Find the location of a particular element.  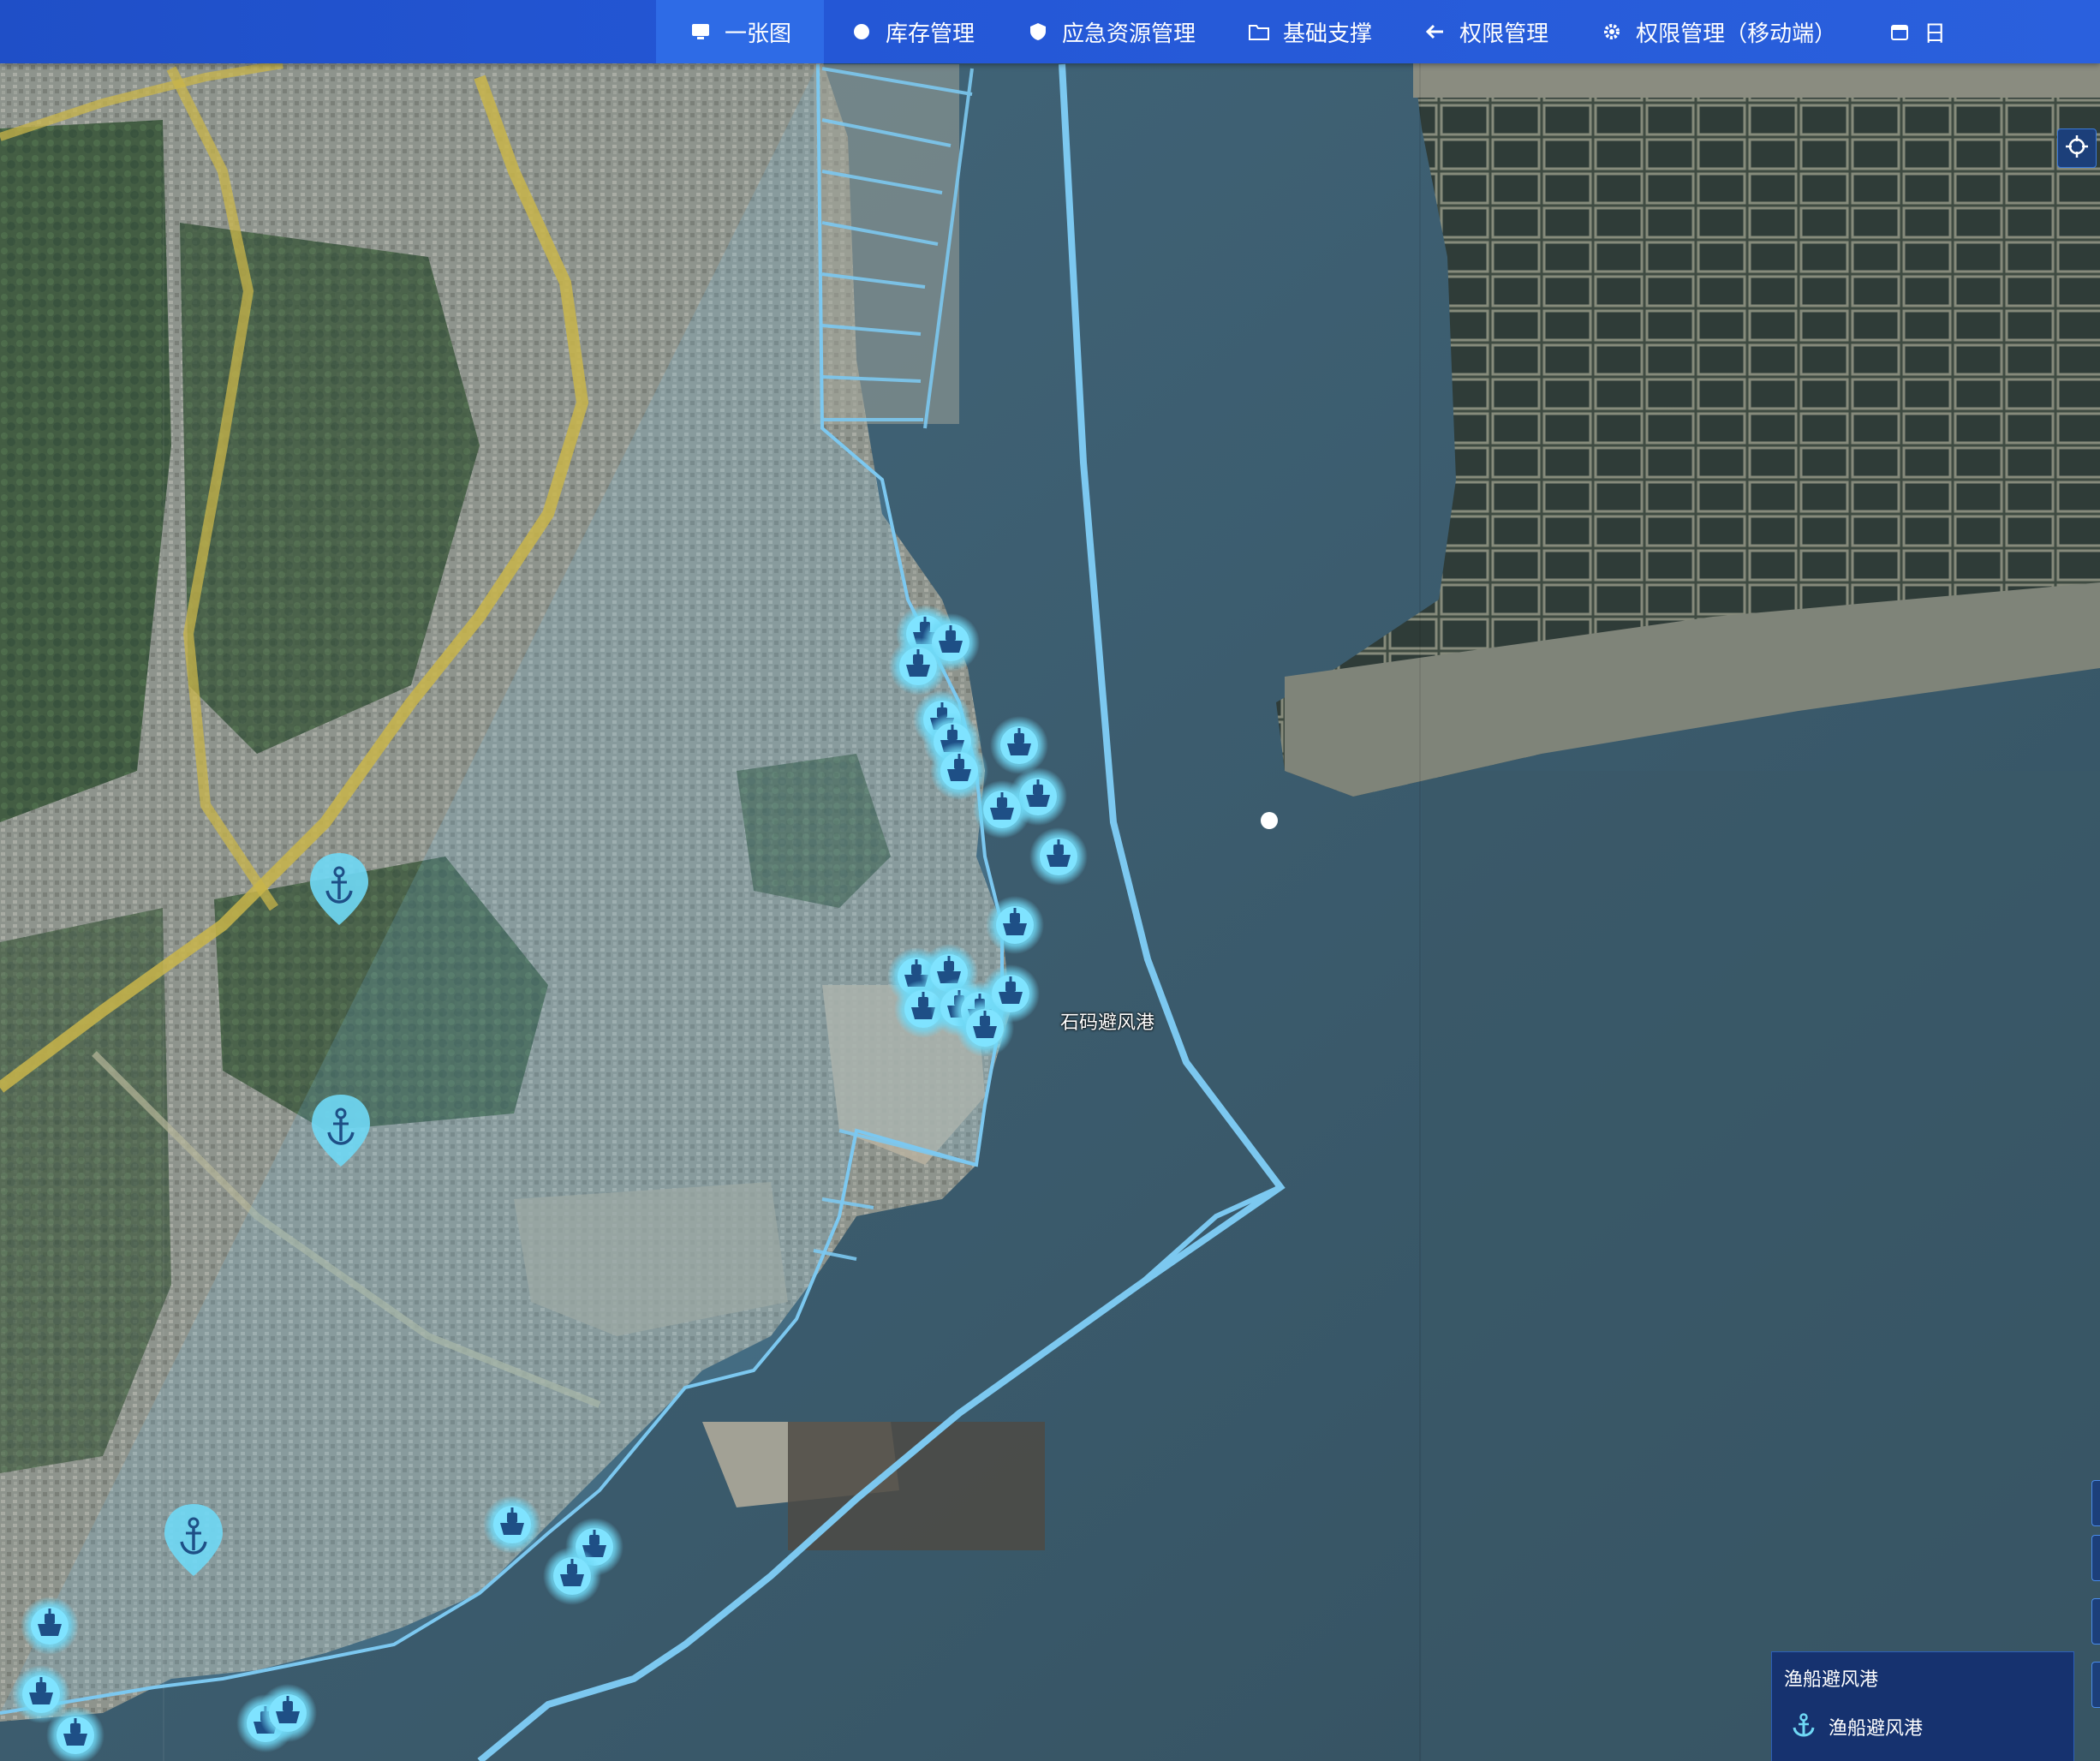

monitor-icon is located at coordinates (701, 32).